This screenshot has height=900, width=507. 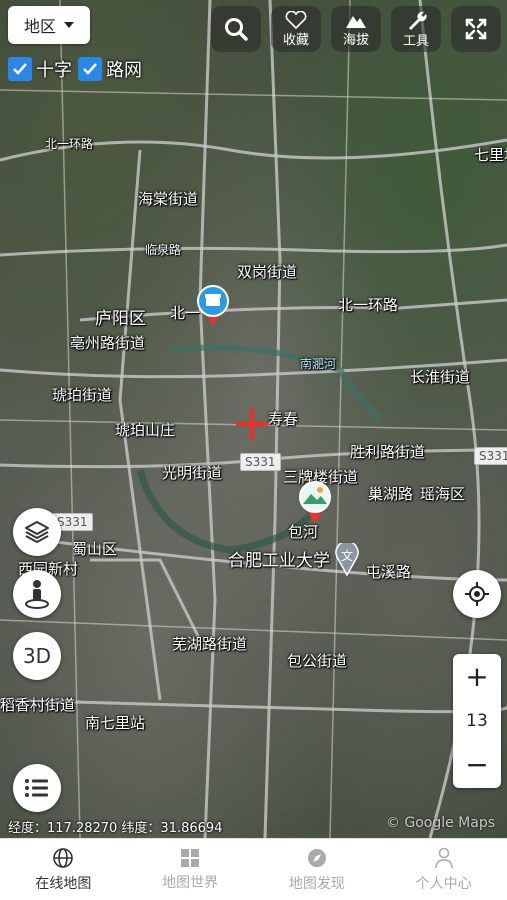 I want to click on map-label: 亳州路街道, so click(x=108, y=343).